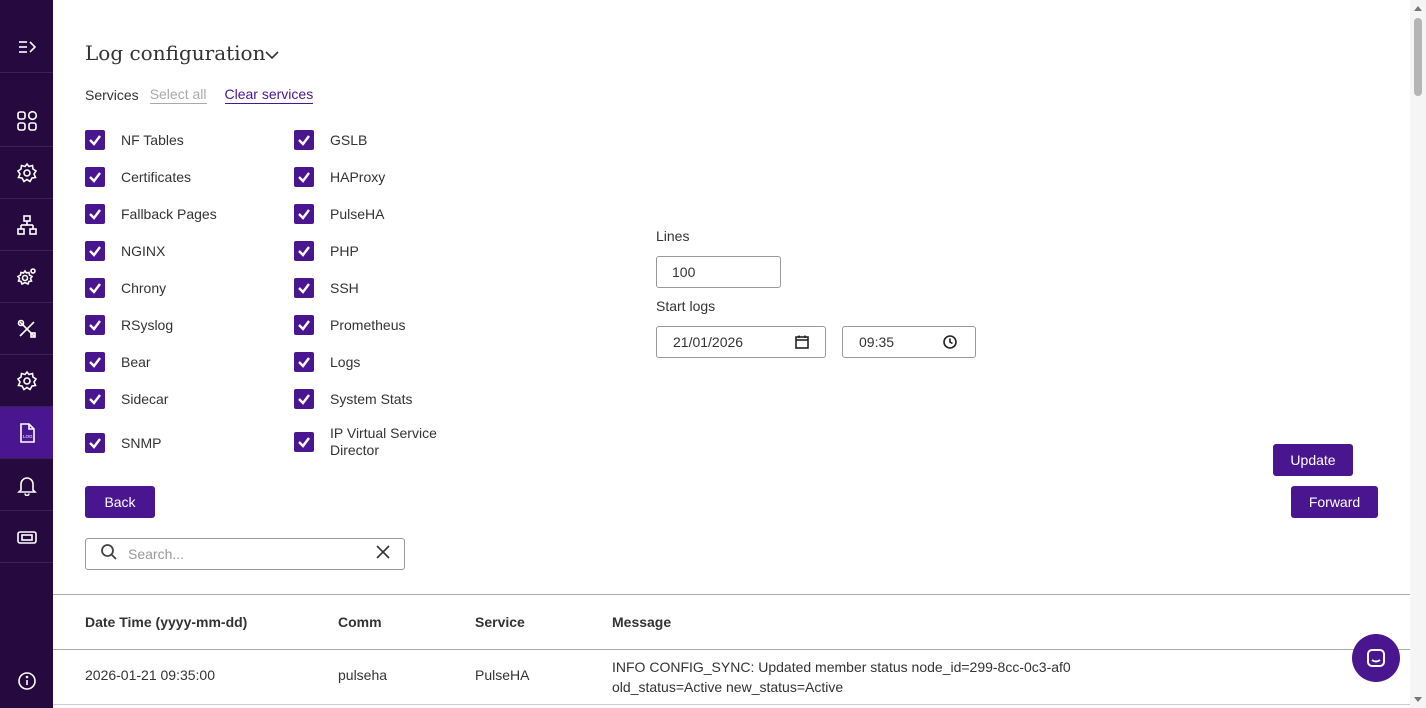 The image size is (1426, 708). Describe the element at coordinates (718, 272) in the screenshot. I see `lines-input: 100` at that location.